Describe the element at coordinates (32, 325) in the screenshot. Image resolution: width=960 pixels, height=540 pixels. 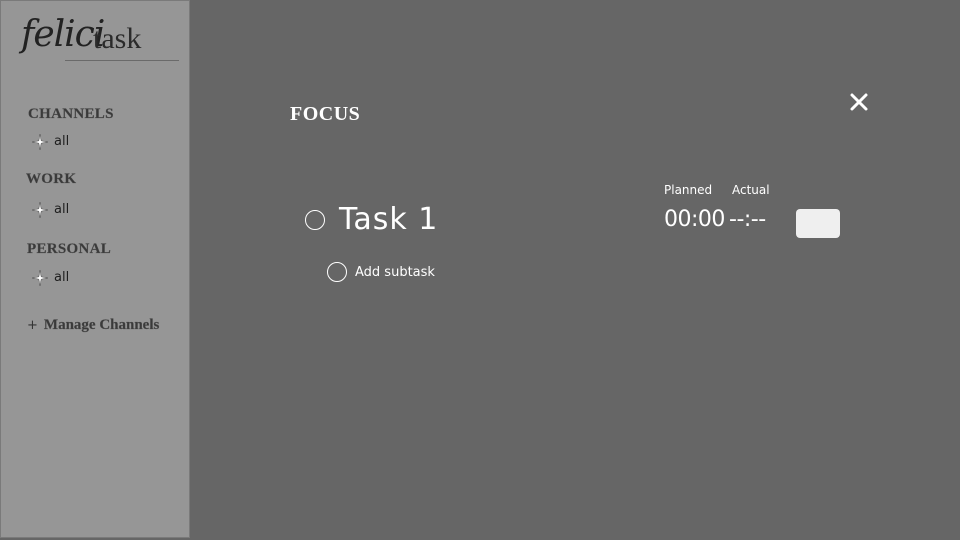
I see `plus-icon: +` at that location.